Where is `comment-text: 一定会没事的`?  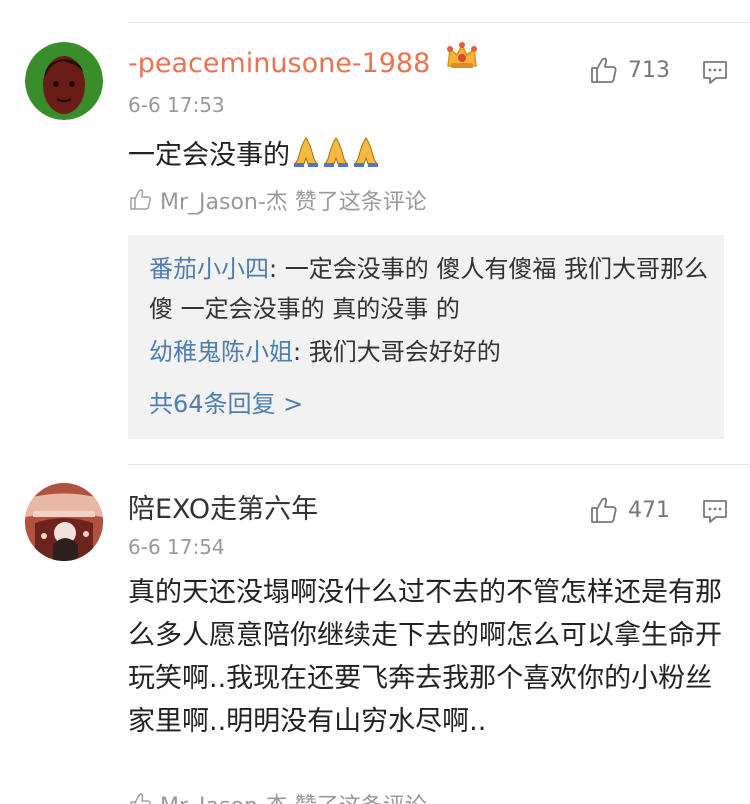
comment-text: 一定会没事的 is located at coordinates (428, 155).